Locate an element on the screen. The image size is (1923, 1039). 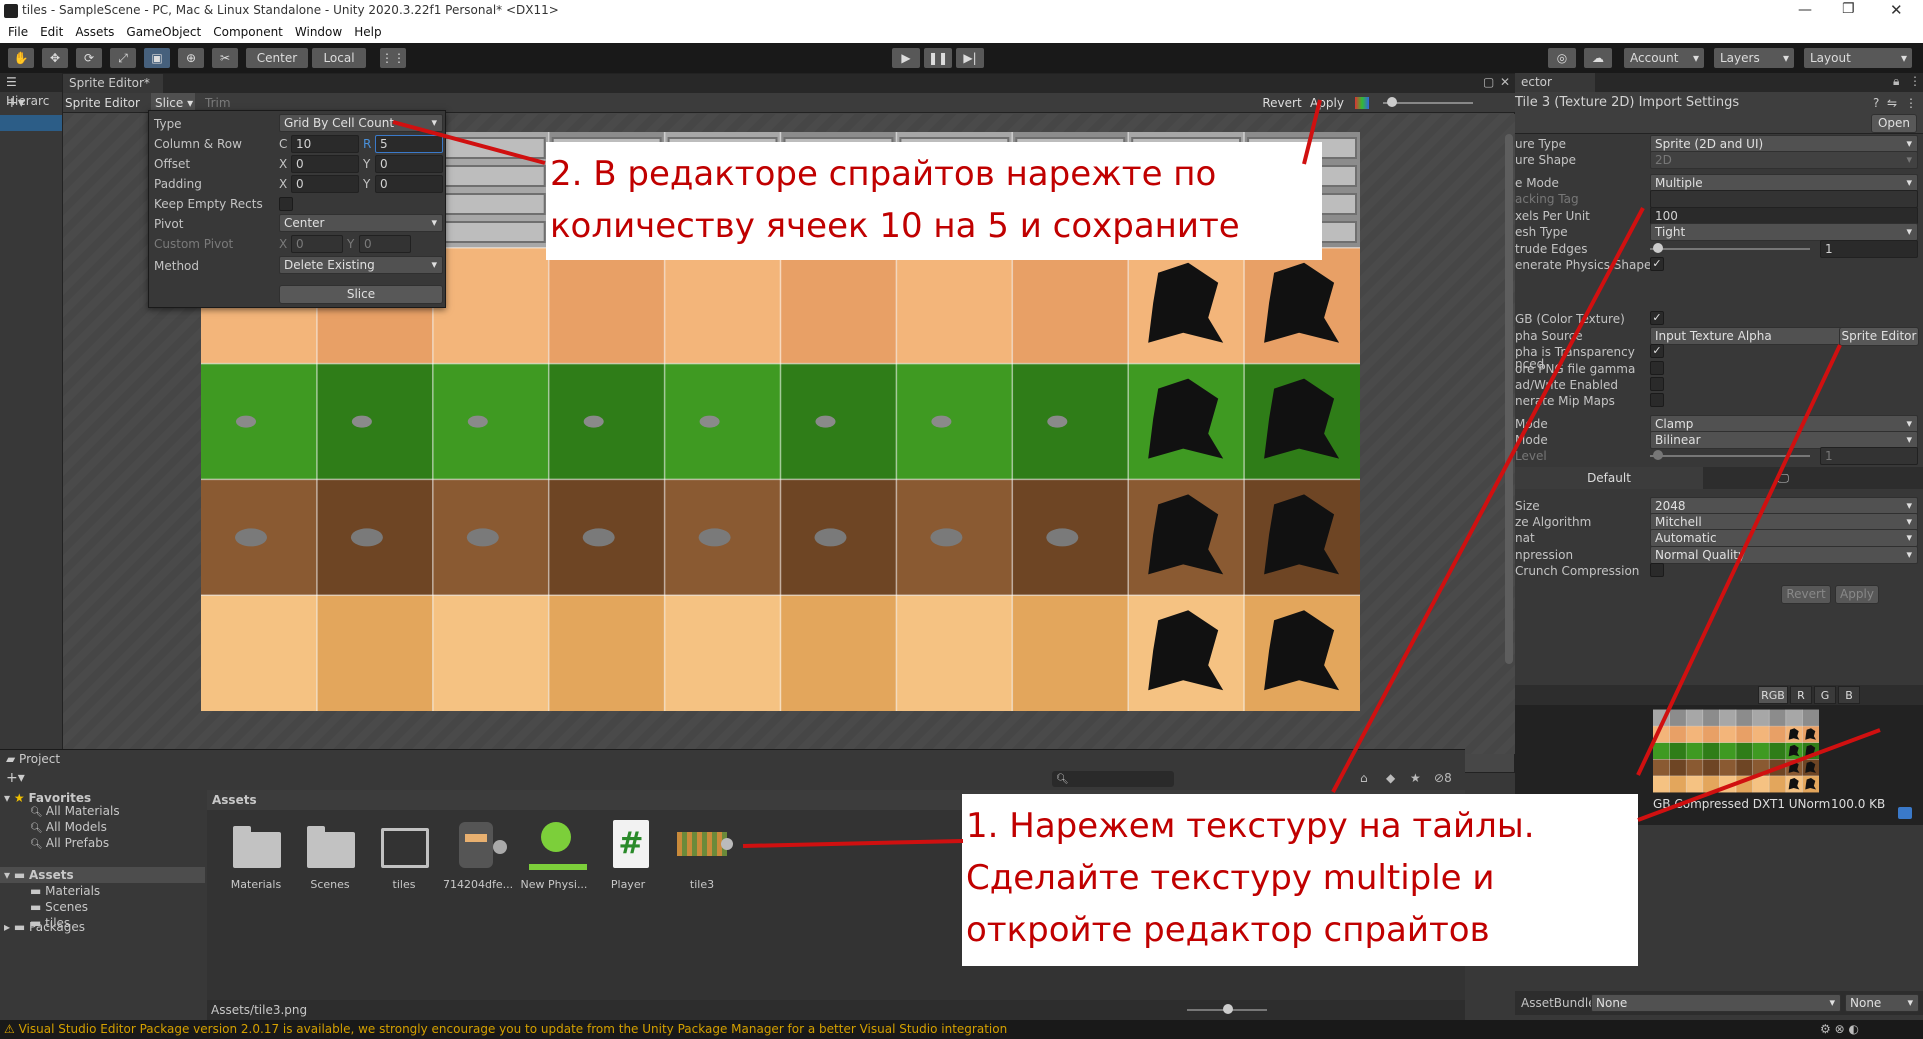
sprite-editor-button: Sprite Editor is located at coordinates (1879, 336).